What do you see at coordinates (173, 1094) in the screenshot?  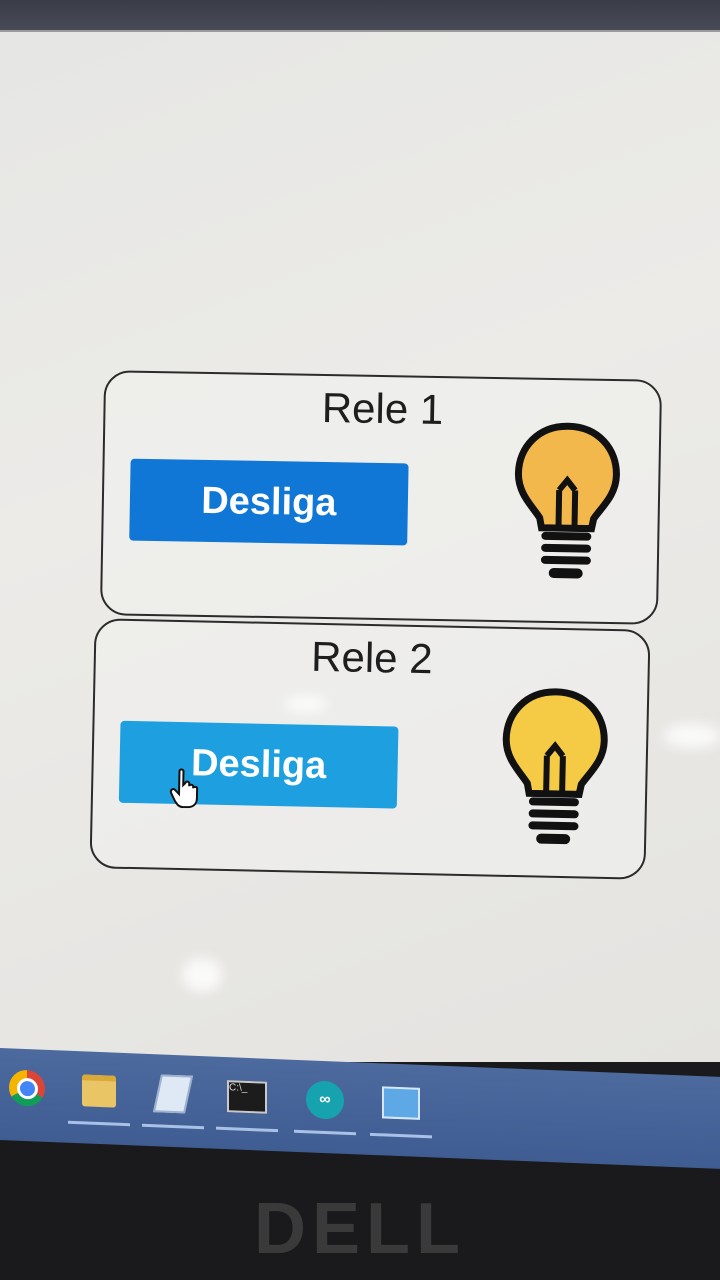 I see `explorer-window-icon` at bounding box center [173, 1094].